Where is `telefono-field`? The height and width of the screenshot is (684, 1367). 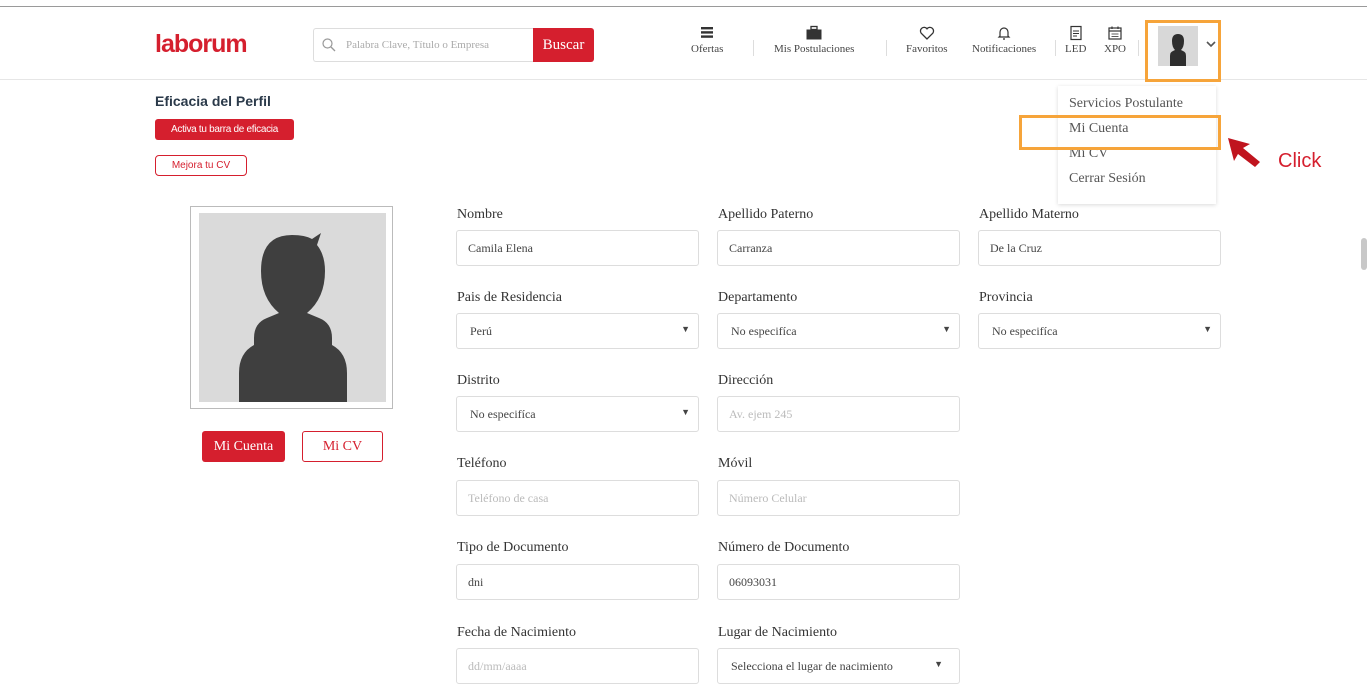
telefono-field is located at coordinates (577, 498).